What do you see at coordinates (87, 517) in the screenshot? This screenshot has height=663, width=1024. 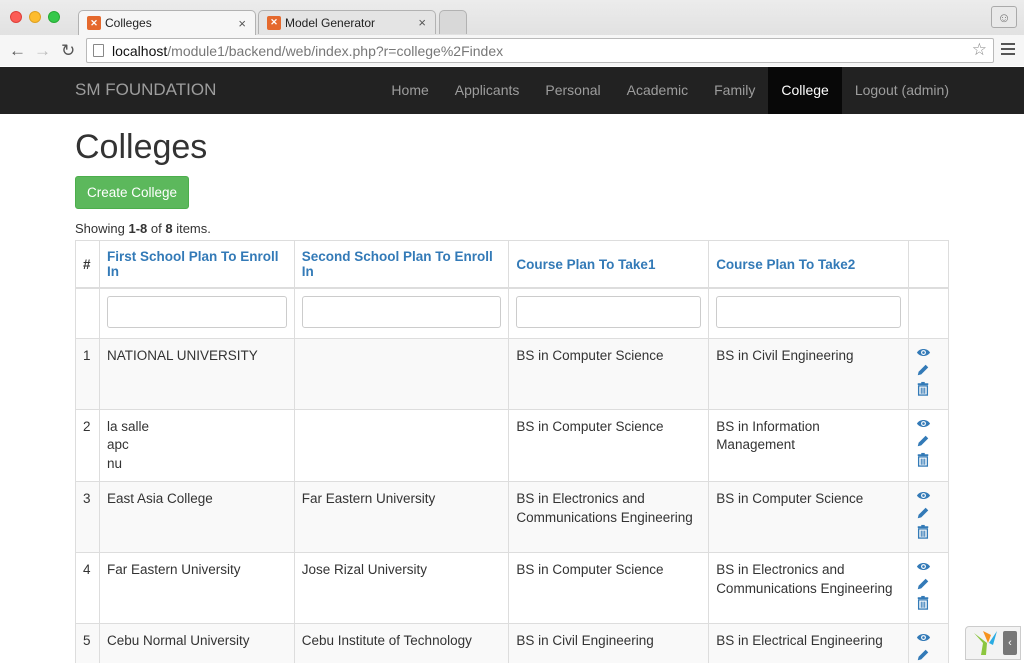 I see `cell-number: 3` at bounding box center [87, 517].